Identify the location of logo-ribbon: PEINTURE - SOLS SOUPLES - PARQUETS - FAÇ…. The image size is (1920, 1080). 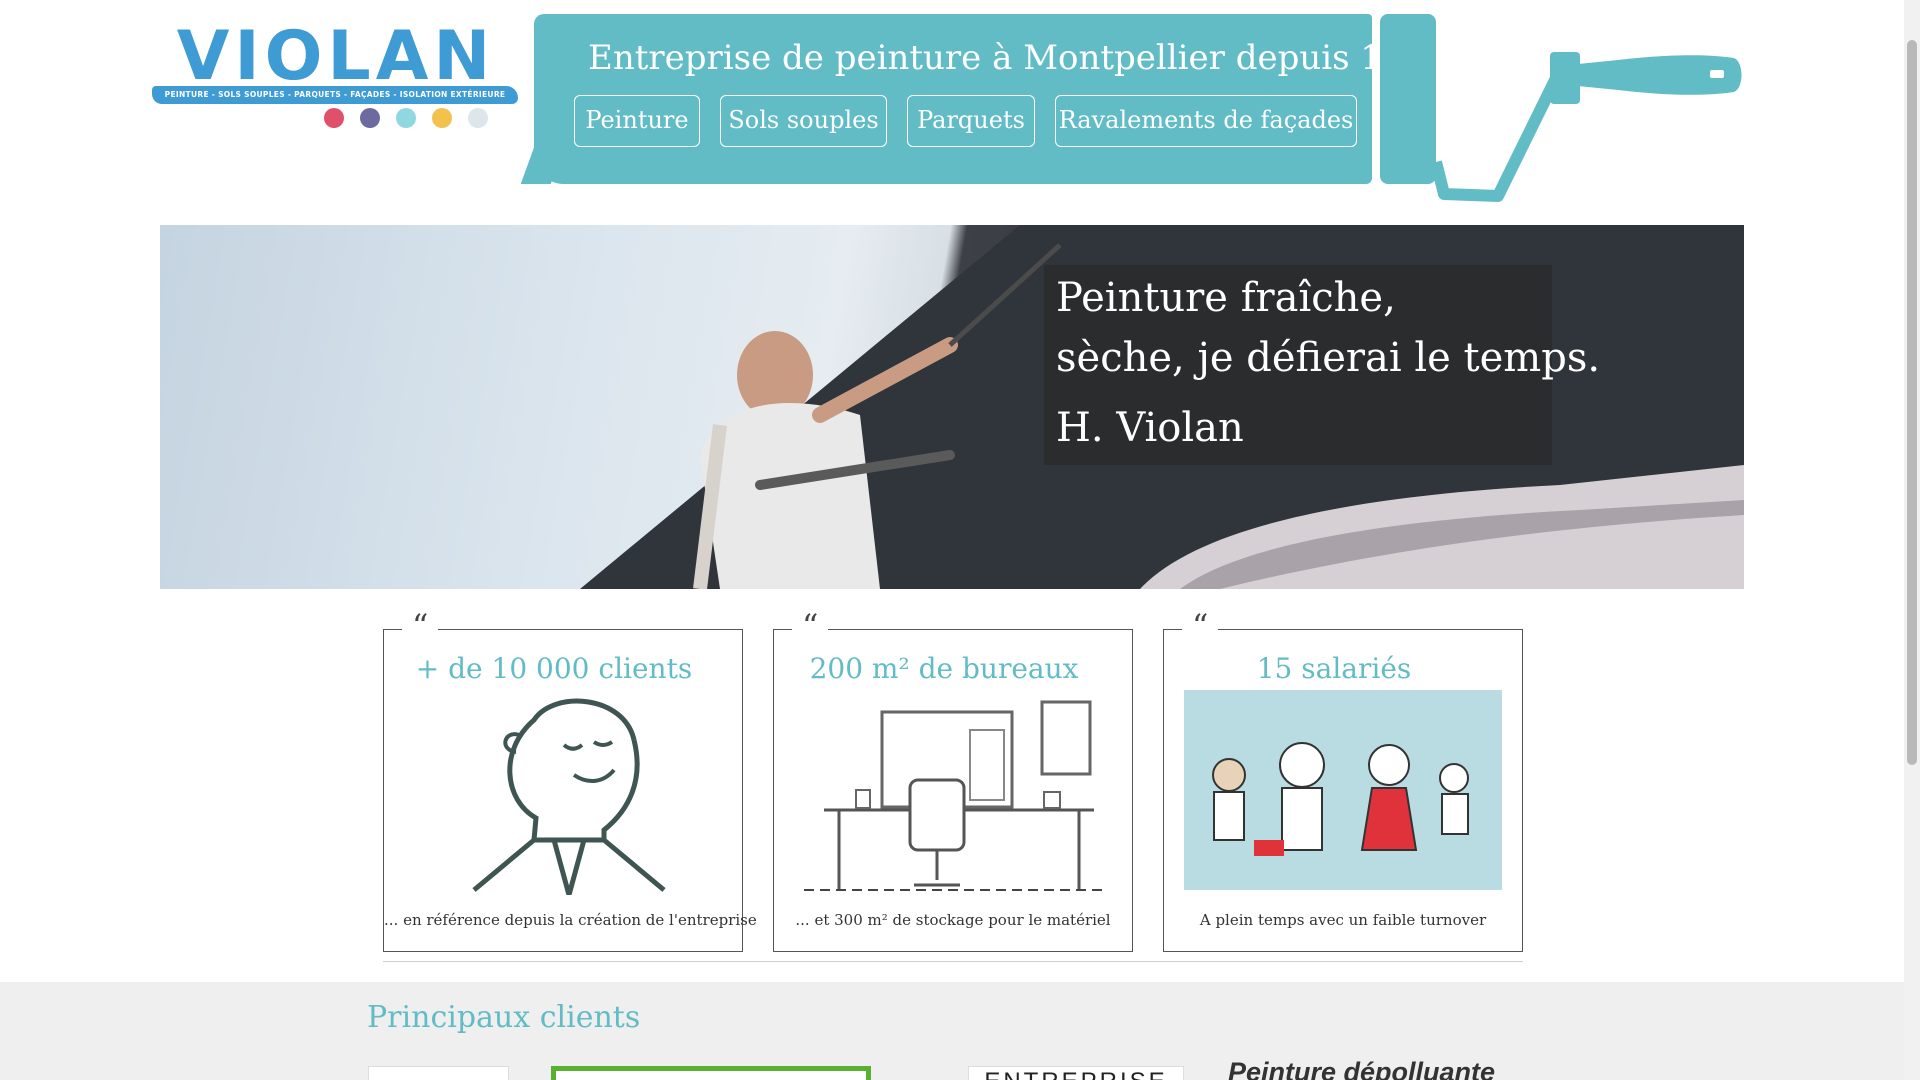
(335, 95).